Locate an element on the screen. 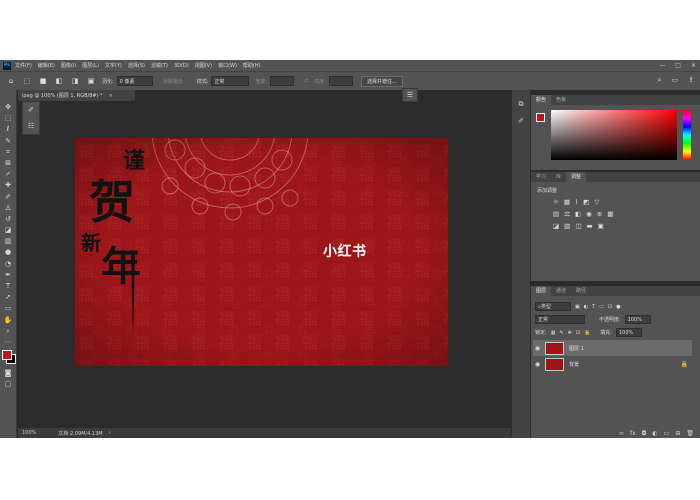 The width and height of the screenshot is (700, 500). menu-window: 窗口(W) is located at coordinates (227, 65).